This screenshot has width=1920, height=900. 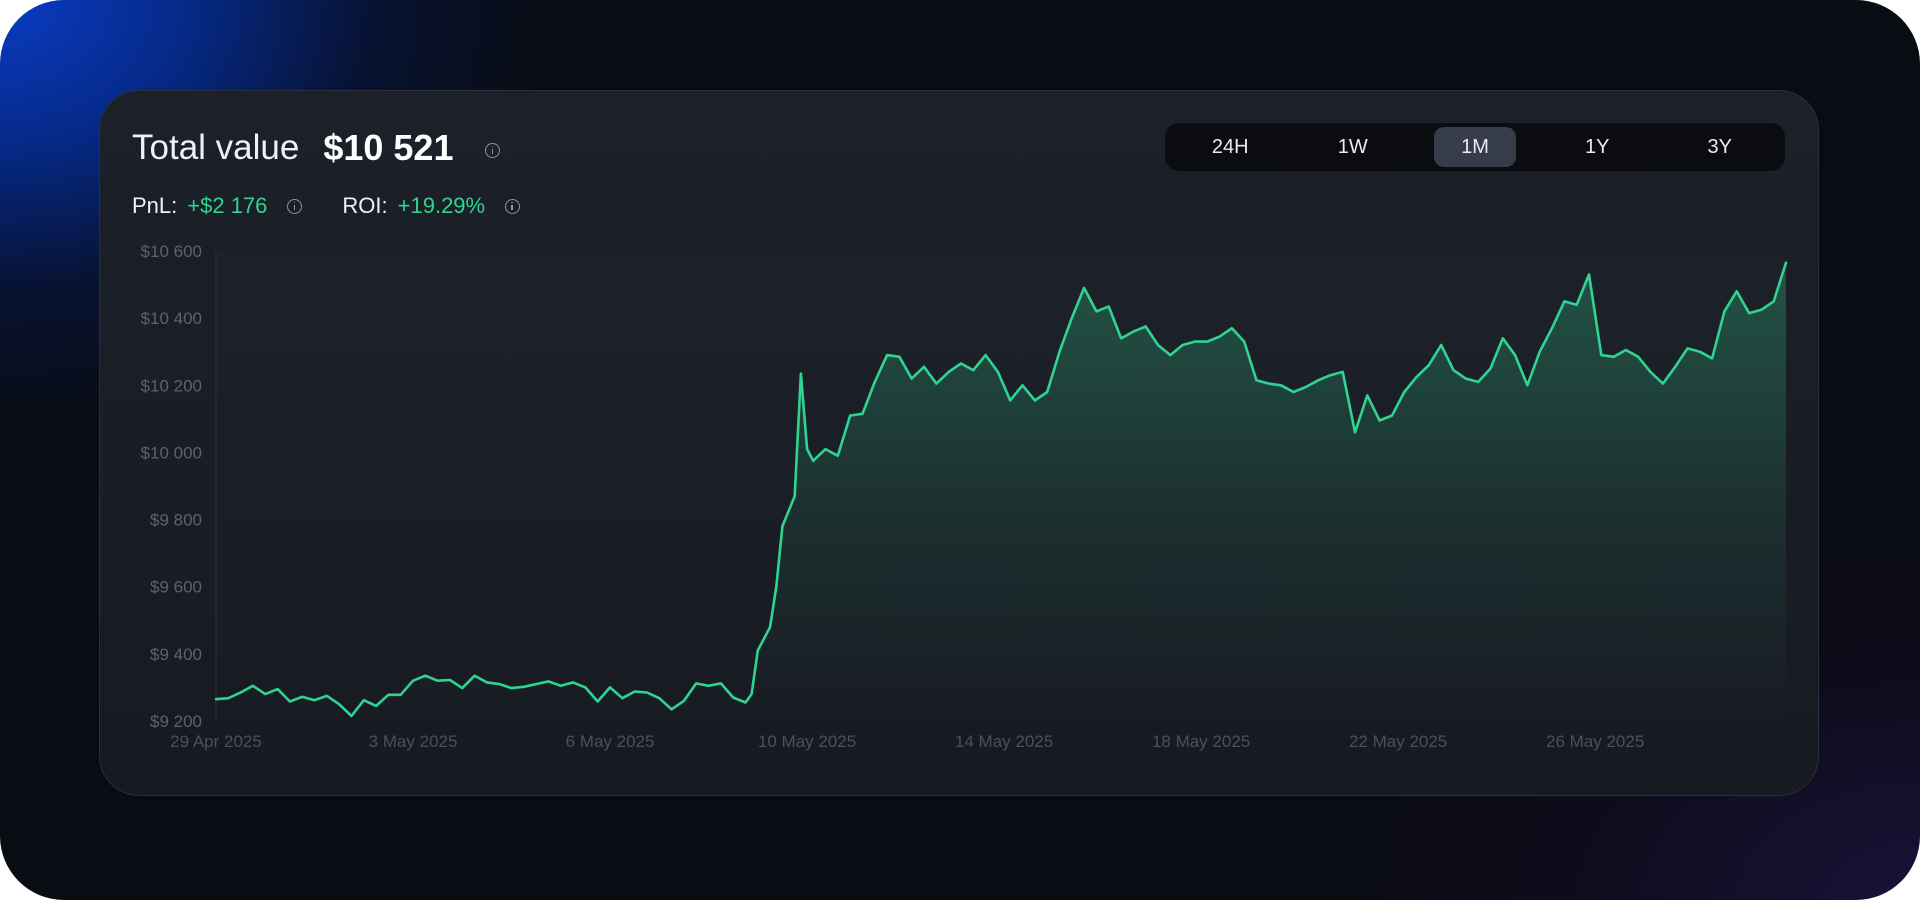 I want to click on y-tick-label: $10 600, so click(x=171, y=251).